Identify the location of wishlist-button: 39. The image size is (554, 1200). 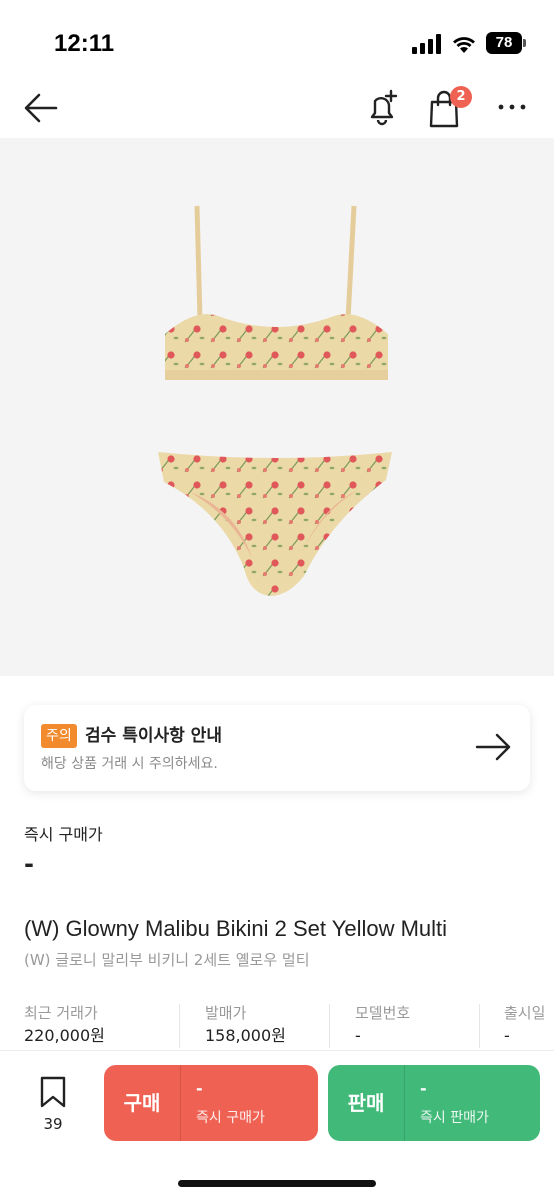
(53, 1104).